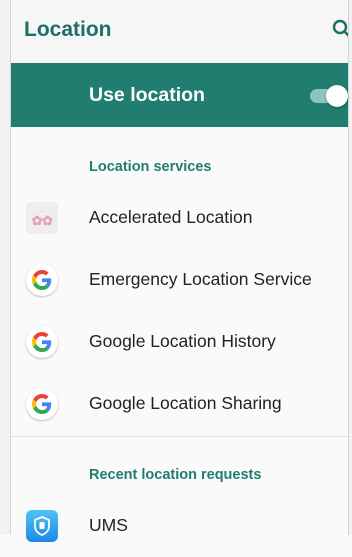  What do you see at coordinates (5, 267) in the screenshot?
I see `left-frame-edge` at bounding box center [5, 267].